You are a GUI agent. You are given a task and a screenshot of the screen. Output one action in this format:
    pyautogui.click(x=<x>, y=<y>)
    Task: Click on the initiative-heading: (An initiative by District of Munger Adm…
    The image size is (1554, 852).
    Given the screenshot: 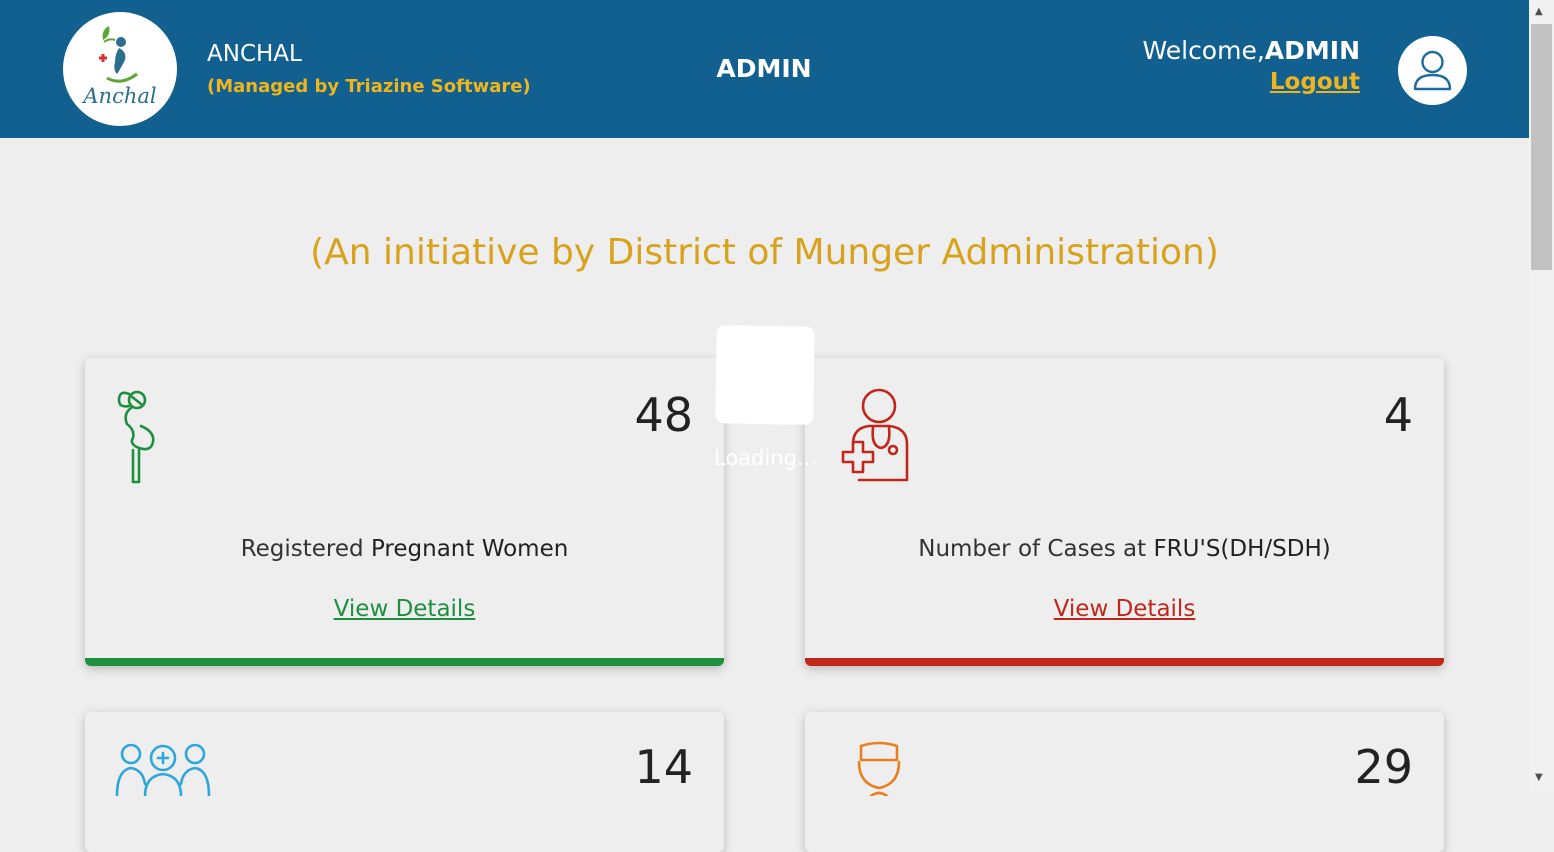 What is the action you would take?
    pyautogui.click(x=764, y=252)
    